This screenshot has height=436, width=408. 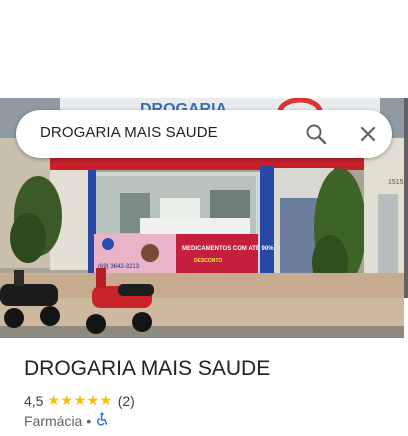 I want to click on banner-text: MEDICAMENTOS COM ATÉ 90%, so click(x=228, y=248).